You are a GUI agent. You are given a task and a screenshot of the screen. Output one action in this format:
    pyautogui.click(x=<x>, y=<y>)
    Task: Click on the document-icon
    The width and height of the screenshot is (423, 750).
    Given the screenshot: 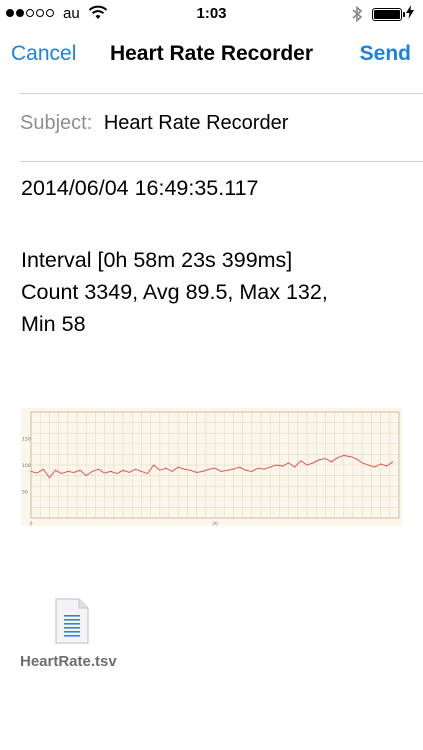 What is the action you would take?
    pyautogui.click(x=72, y=623)
    